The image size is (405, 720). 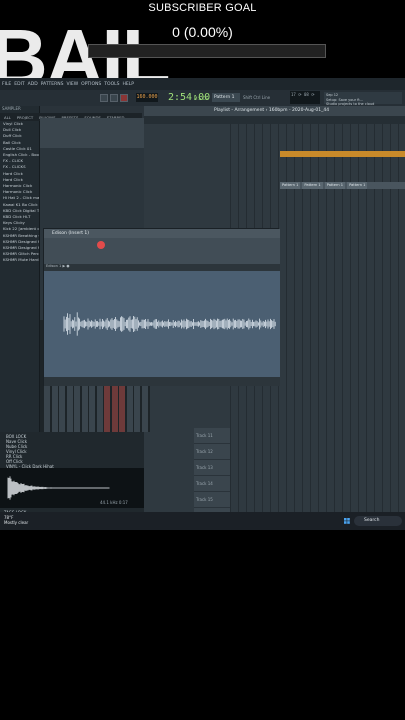 What do you see at coordinates (21, 229) in the screenshot?
I see `browser-item: Kick 22 [ambient cl` at bounding box center [21, 229].